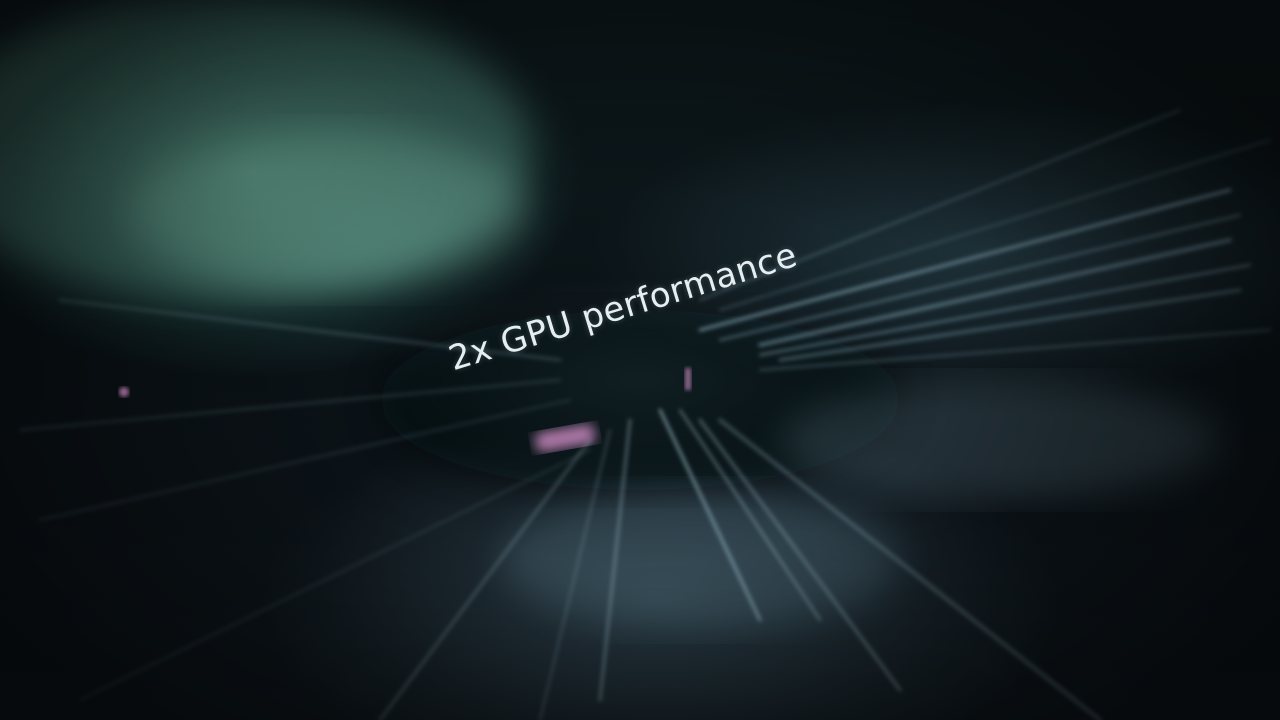 This screenshot has height=720, width=1280. Describe the element at coordinates (700, 560) in the screenshot. I see `road-glow` at that location.